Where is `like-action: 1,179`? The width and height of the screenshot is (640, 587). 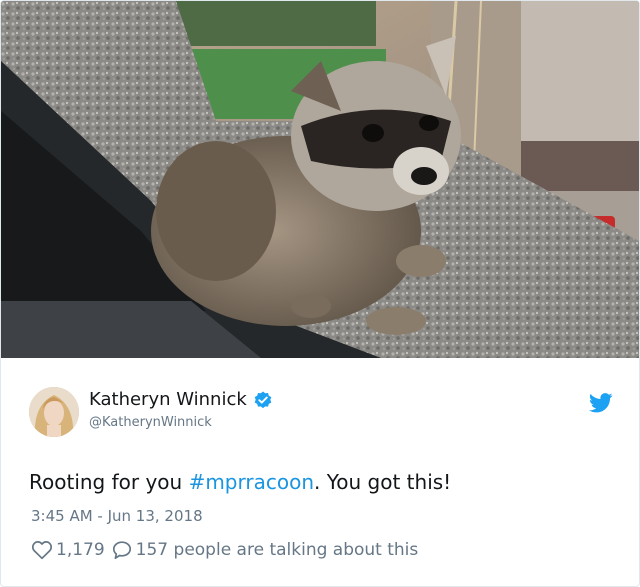 like-action: 1,179 is located at coordinates (68, 550).